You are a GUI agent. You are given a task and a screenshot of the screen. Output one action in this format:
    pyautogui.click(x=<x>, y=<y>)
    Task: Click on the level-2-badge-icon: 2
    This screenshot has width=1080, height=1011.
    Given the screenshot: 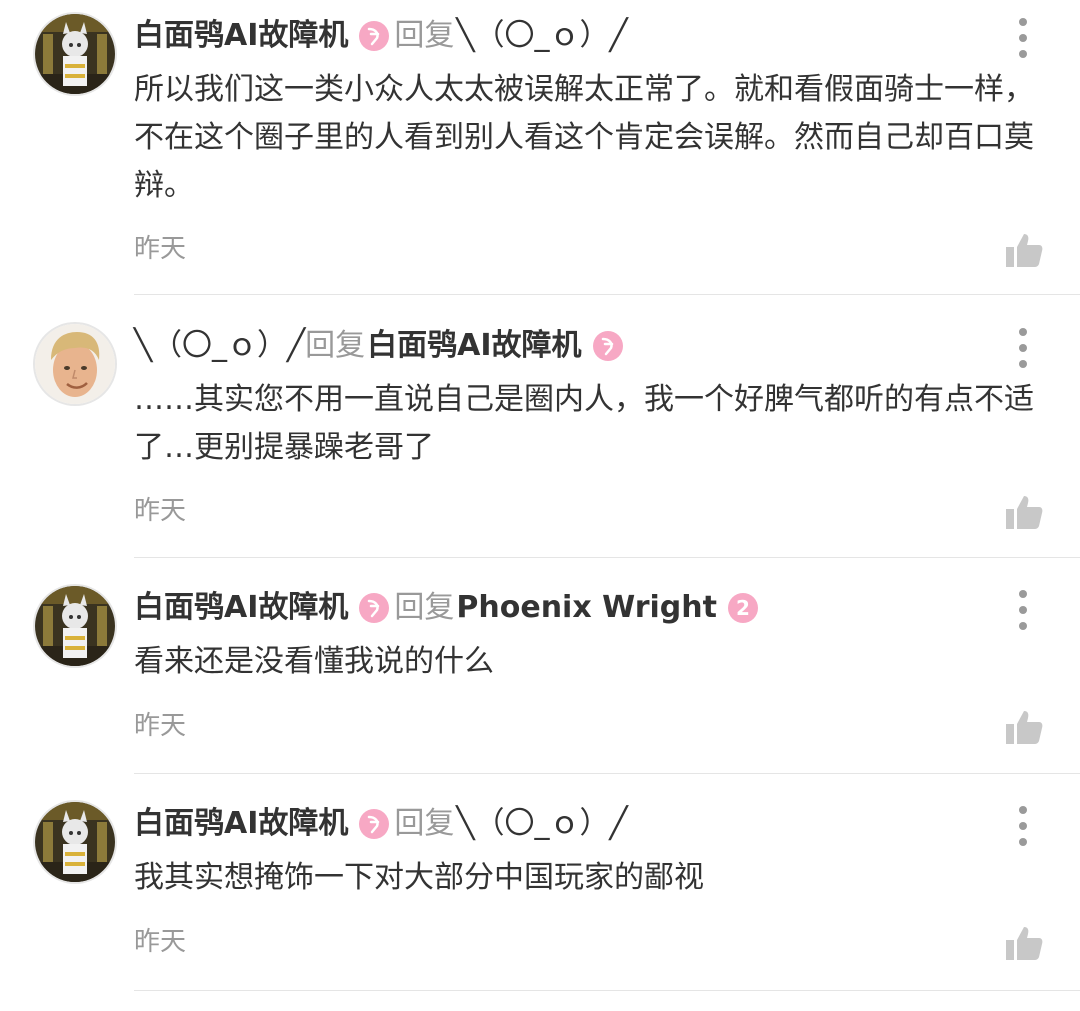 What is the action you would take?
    pyautogui.click(x=743, y=608)
    